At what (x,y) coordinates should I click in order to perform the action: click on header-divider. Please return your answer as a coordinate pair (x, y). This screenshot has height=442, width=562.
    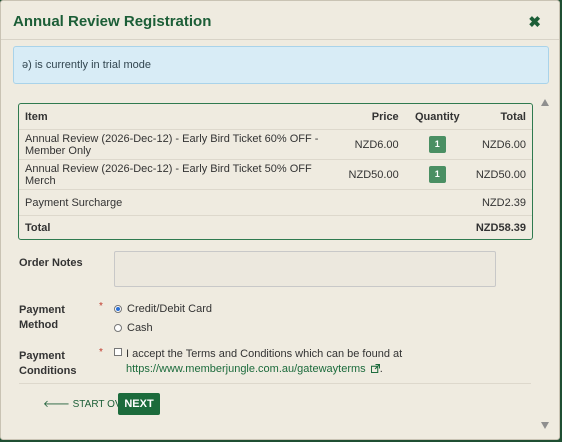
    Looking at the image, I should click on (280, 39).